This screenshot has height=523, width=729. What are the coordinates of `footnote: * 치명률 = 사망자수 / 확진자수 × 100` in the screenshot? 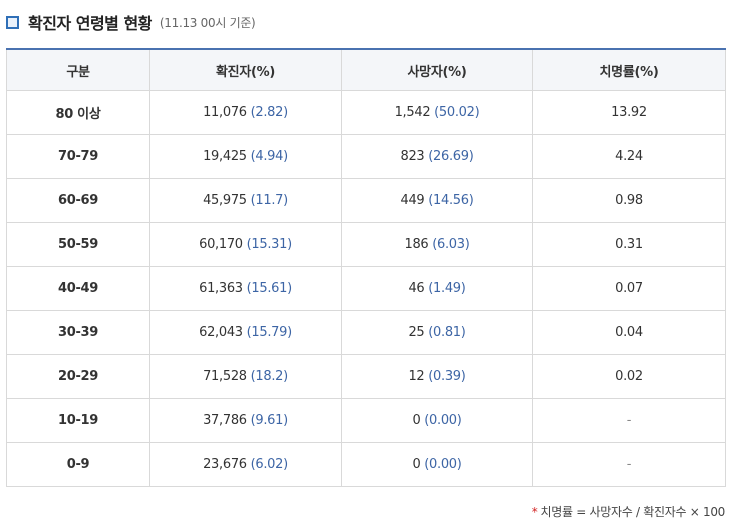 It's located at (628, 511).